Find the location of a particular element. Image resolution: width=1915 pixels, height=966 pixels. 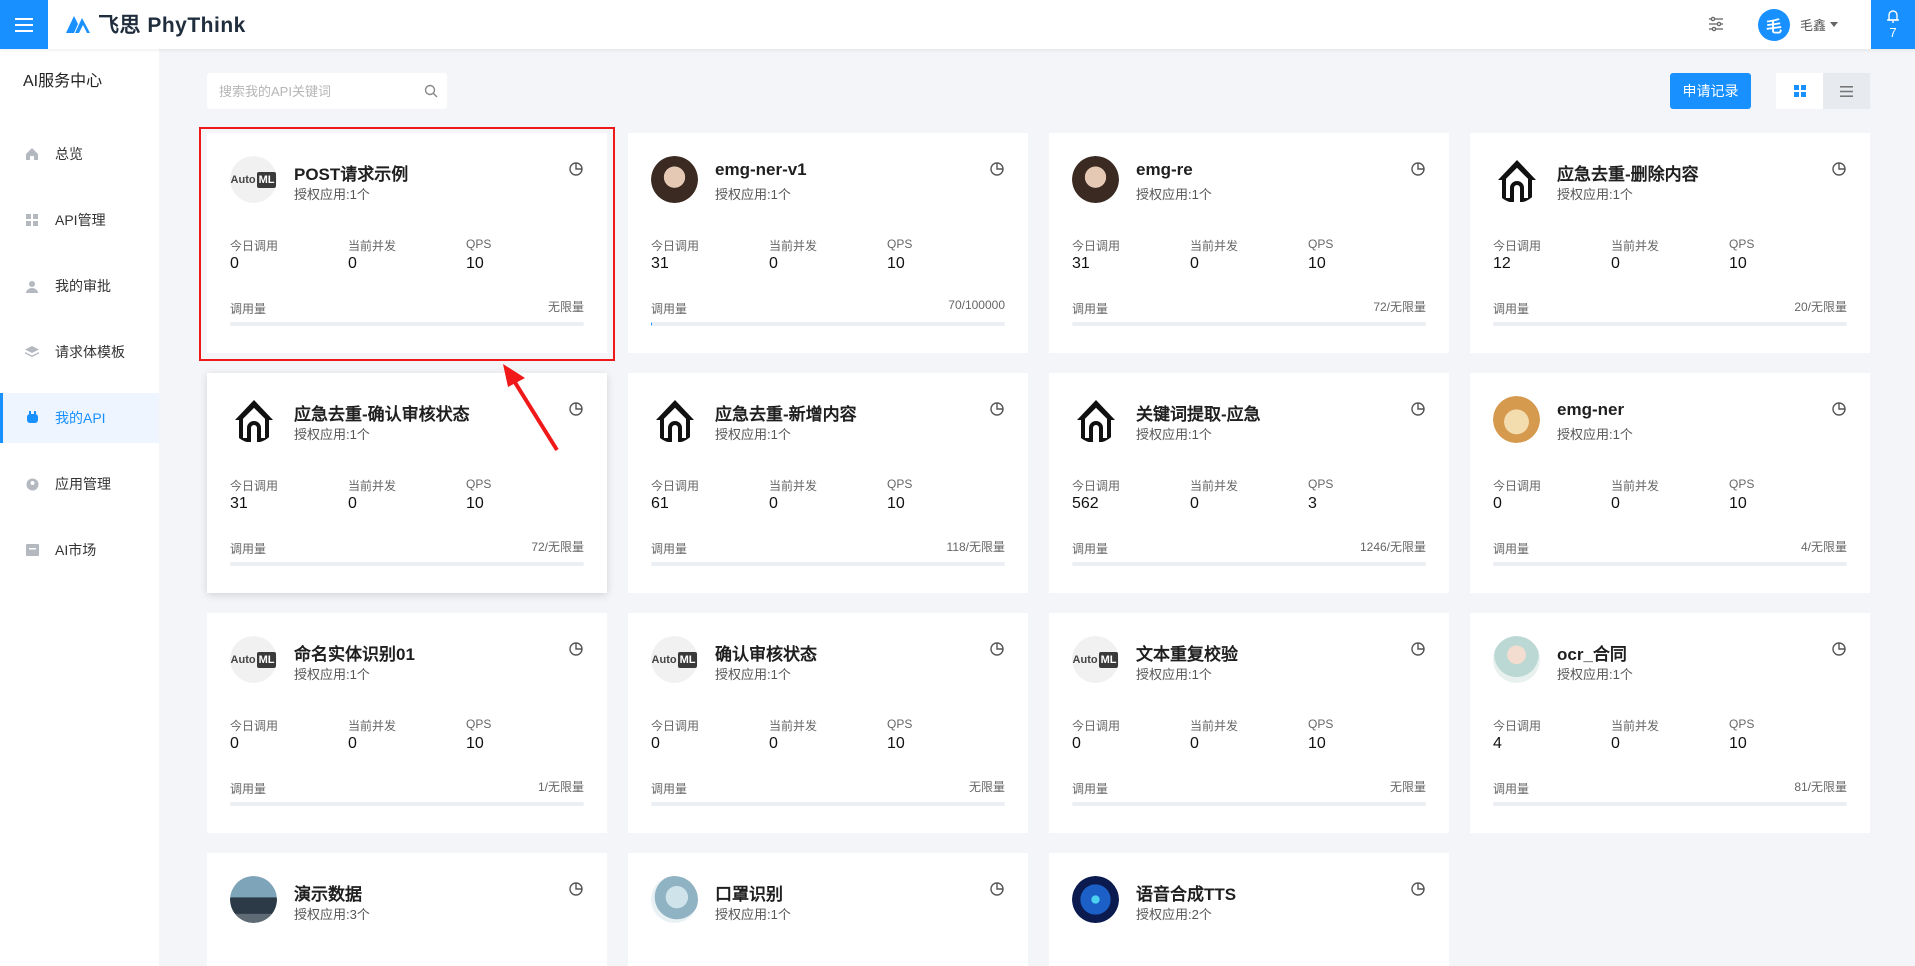

settings-sliders-icon is located at coordinates (1716, 24).